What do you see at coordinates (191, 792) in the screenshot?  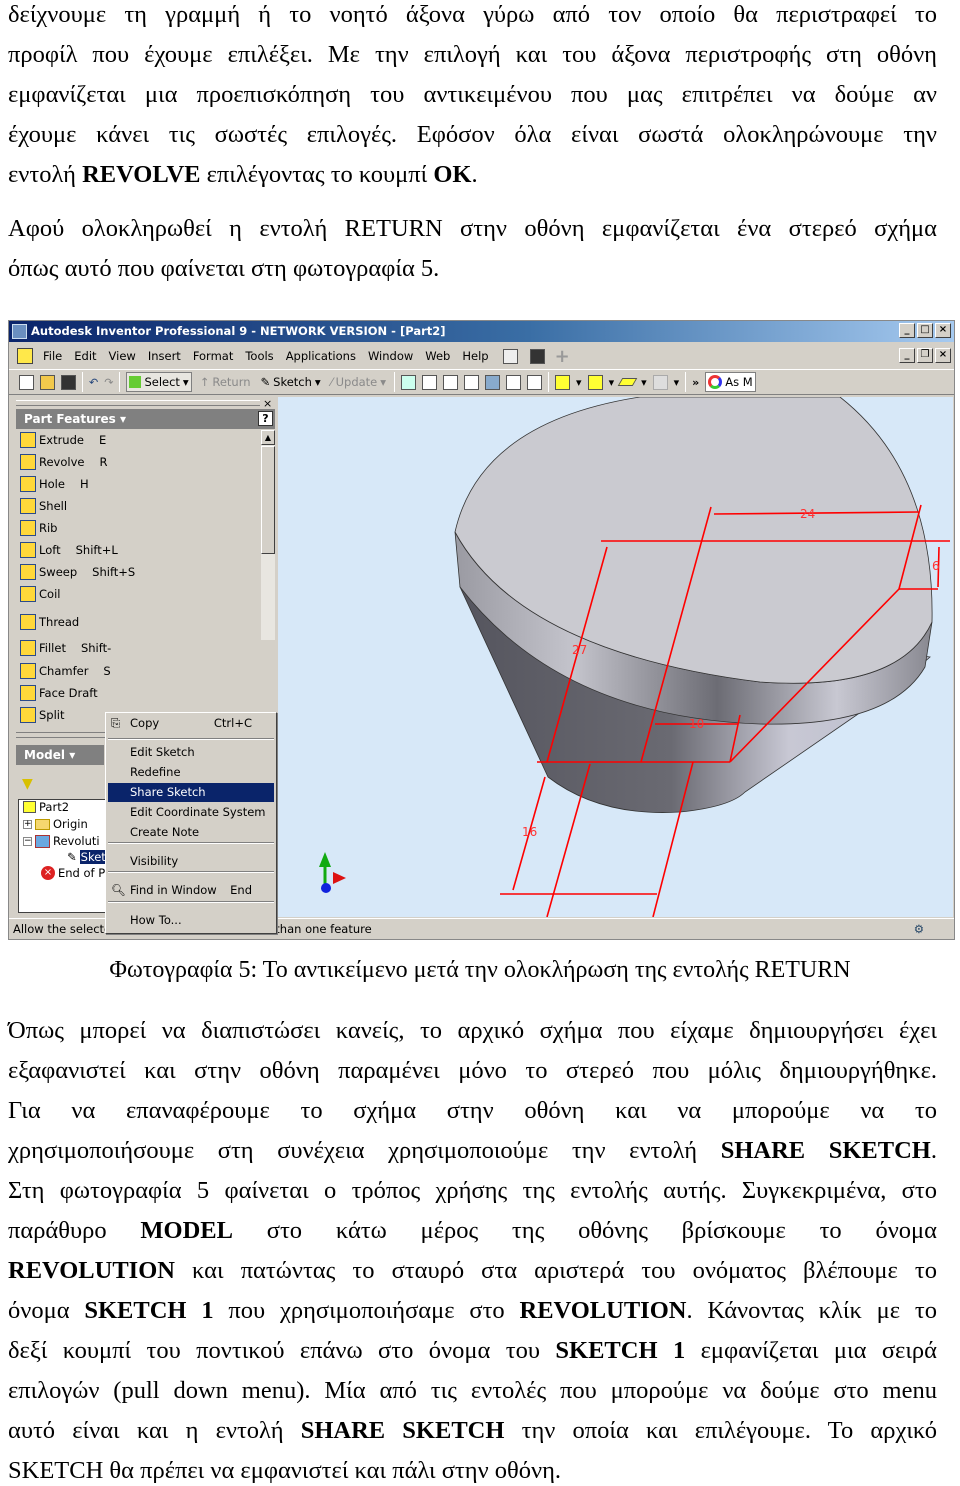 I see `context-item-share-sketch: Share Sketch` at bounding box center [191, 792].